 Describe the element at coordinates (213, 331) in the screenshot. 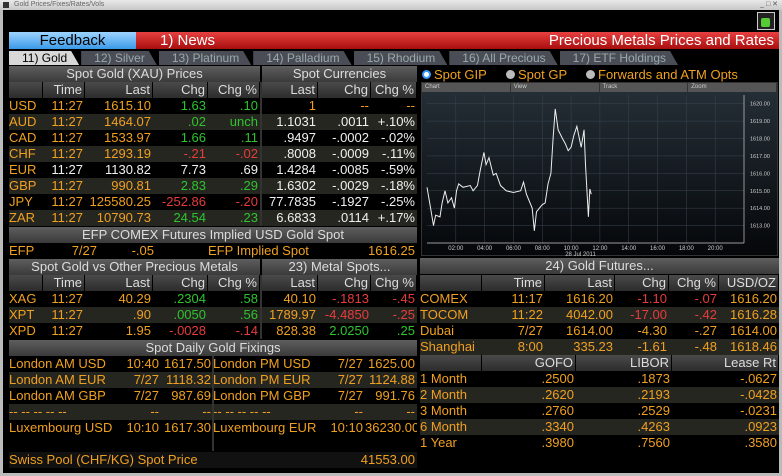

I see `metal-row: XPD 11:27 1.95 -.0028 -.14 828.38 2.0250 .25` at that location.